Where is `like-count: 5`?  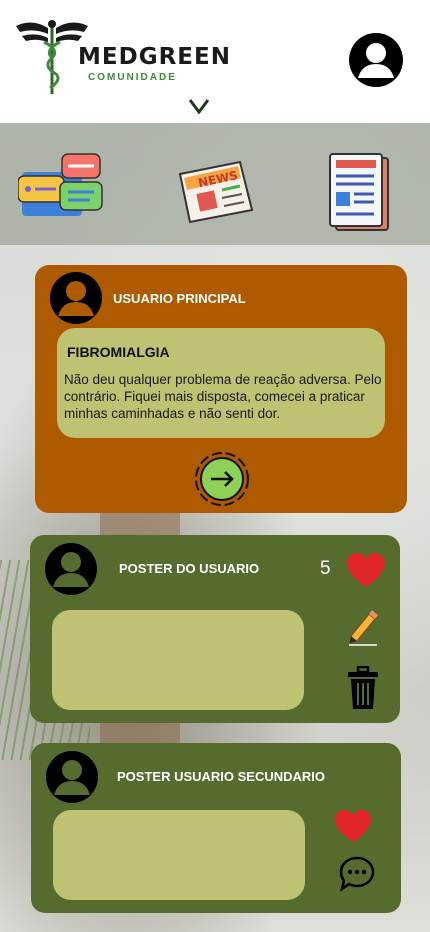
like-count: 5 is located at coordinates (325, 568).